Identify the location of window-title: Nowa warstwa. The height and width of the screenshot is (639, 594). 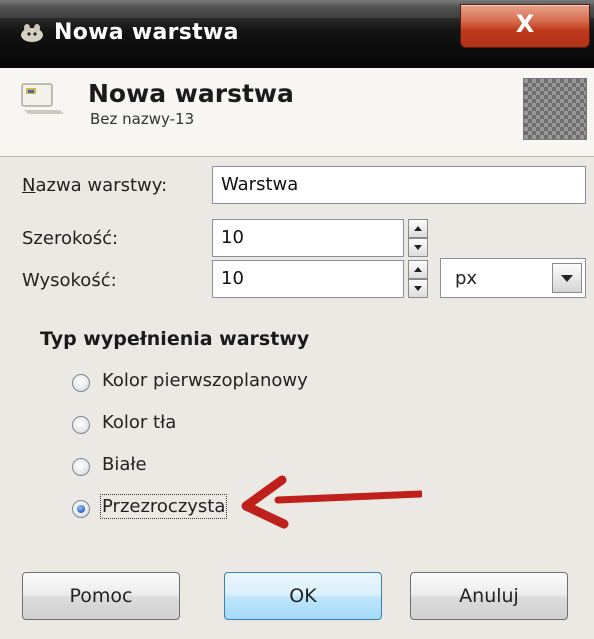
(146, 32).